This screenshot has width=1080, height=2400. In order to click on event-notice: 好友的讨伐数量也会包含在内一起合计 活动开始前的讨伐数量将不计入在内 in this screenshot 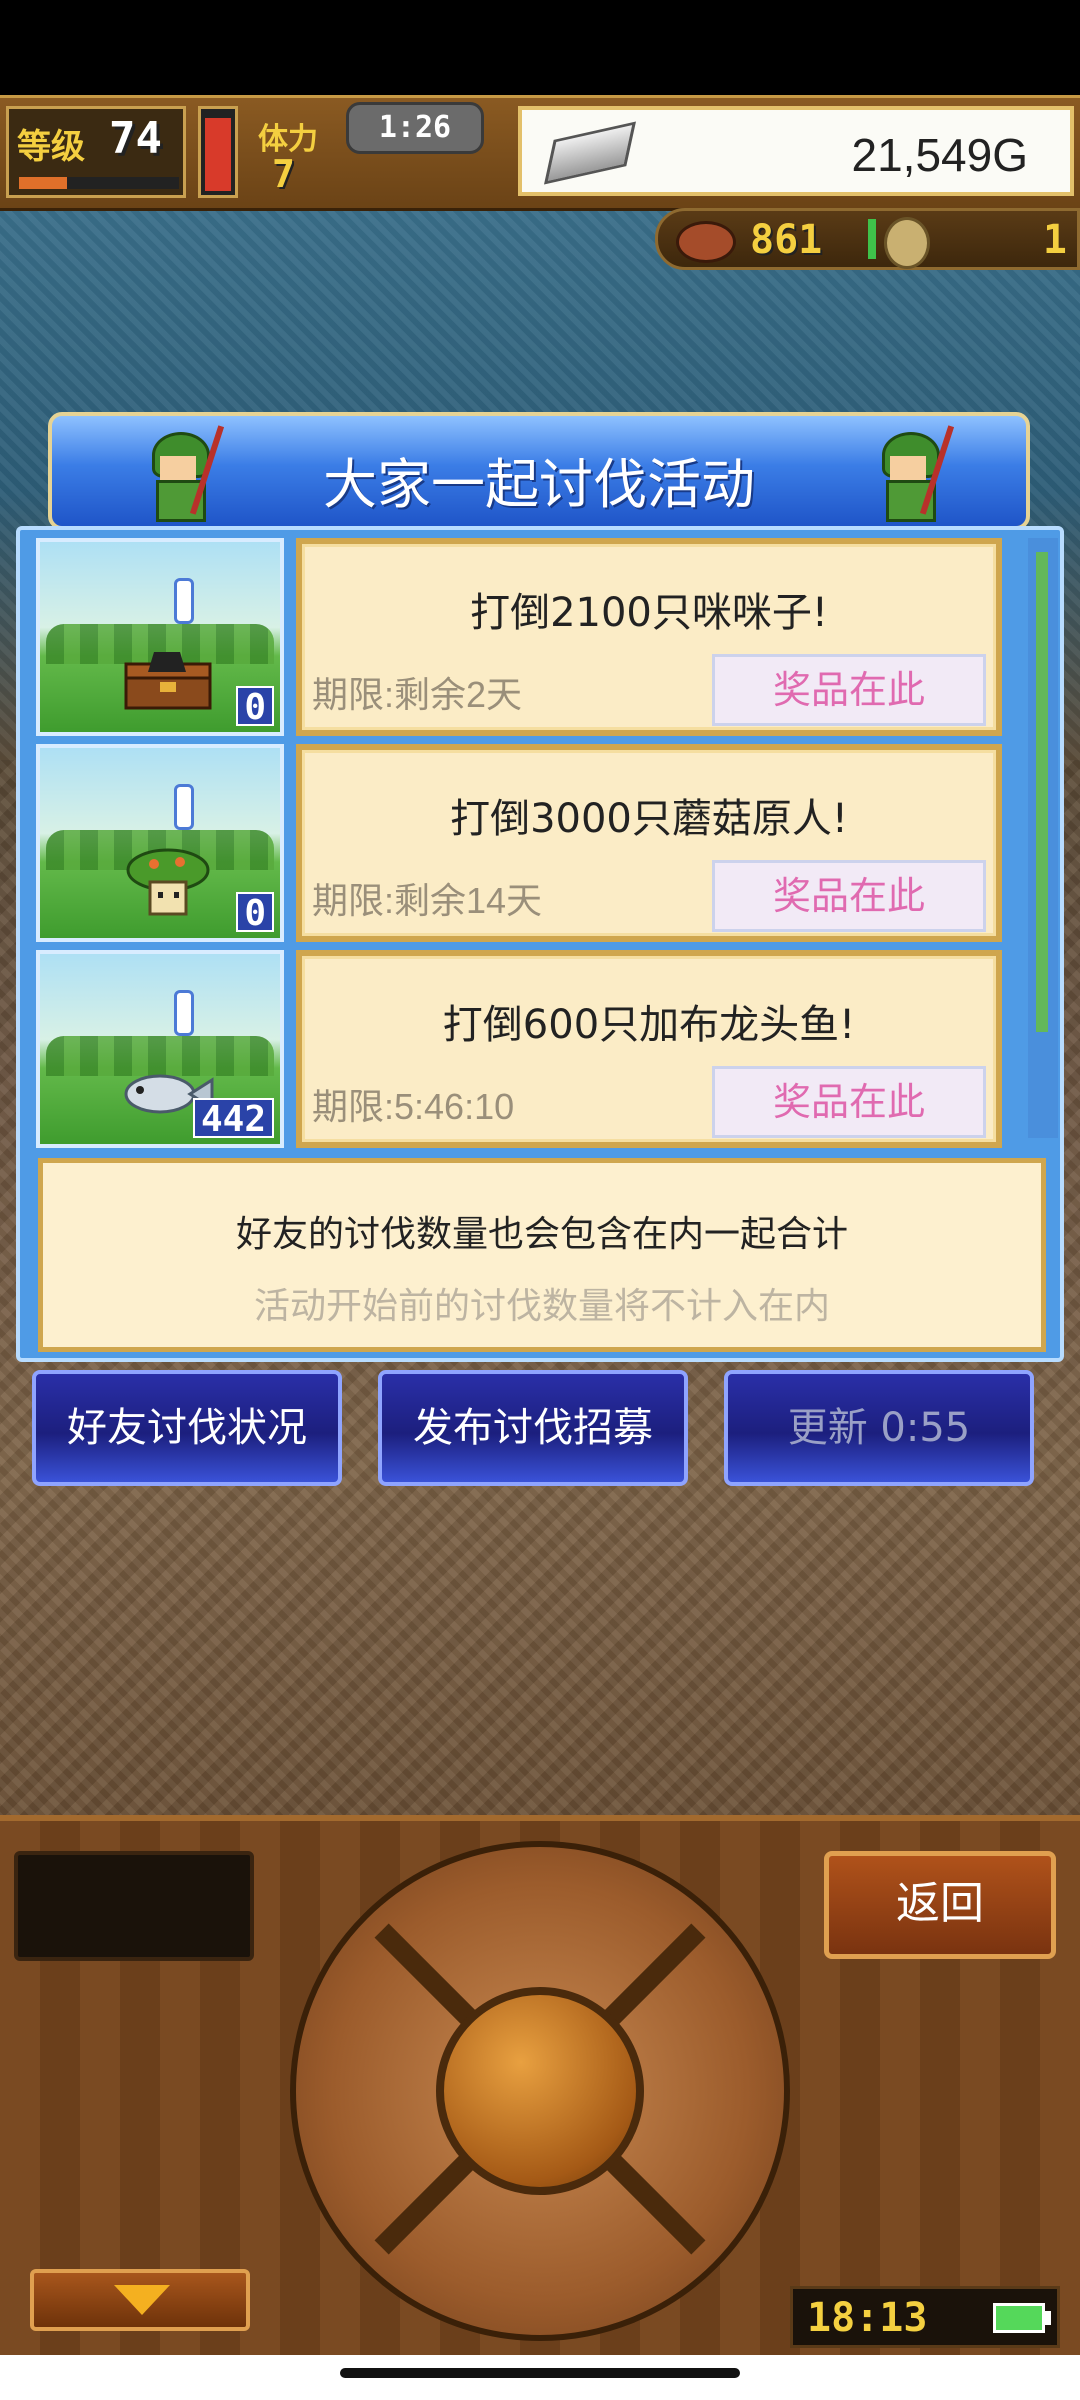, I will do `click(542, 1255)`.